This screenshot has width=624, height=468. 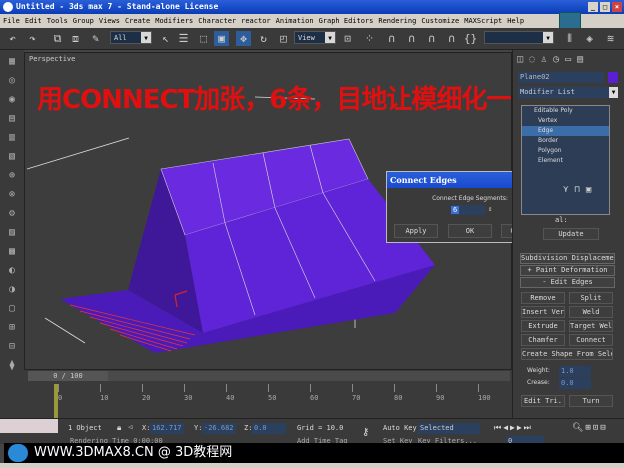 I want to click on tool-icon: ◑, so click(x=12, y=290).